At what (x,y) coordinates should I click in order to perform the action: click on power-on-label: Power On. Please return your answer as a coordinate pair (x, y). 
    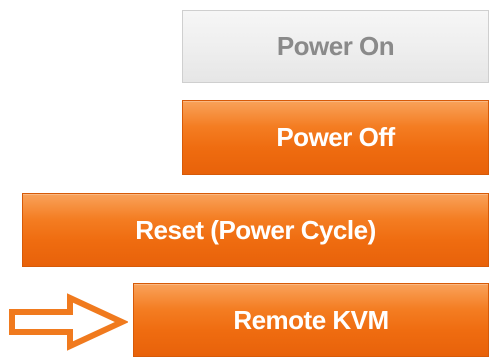
    Looking at the image, I should click on (335, 46).